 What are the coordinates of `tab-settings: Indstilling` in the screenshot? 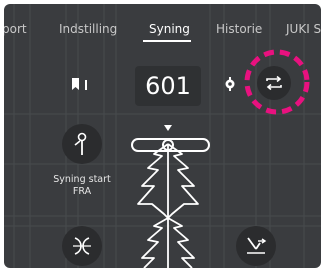 It's located at (88, 29).